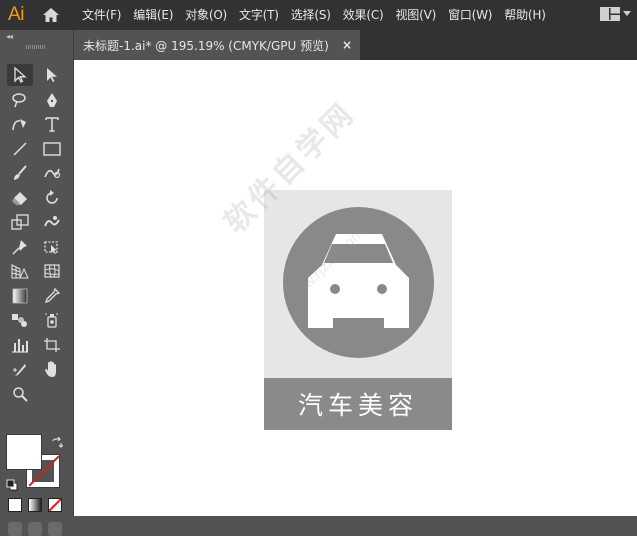 The width and height of the screenshot is (637, 536). Describe the element at coordinates (55, 529) in the screenshot. I see `draw-inside-icon` at that location.